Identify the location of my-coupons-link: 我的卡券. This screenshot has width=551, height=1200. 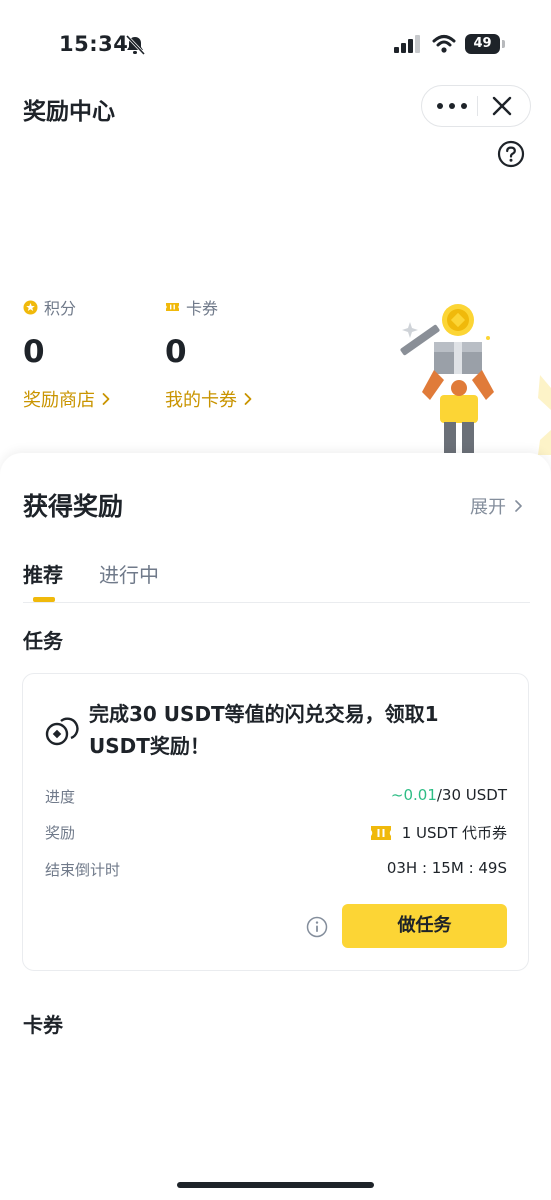
(209, 399).